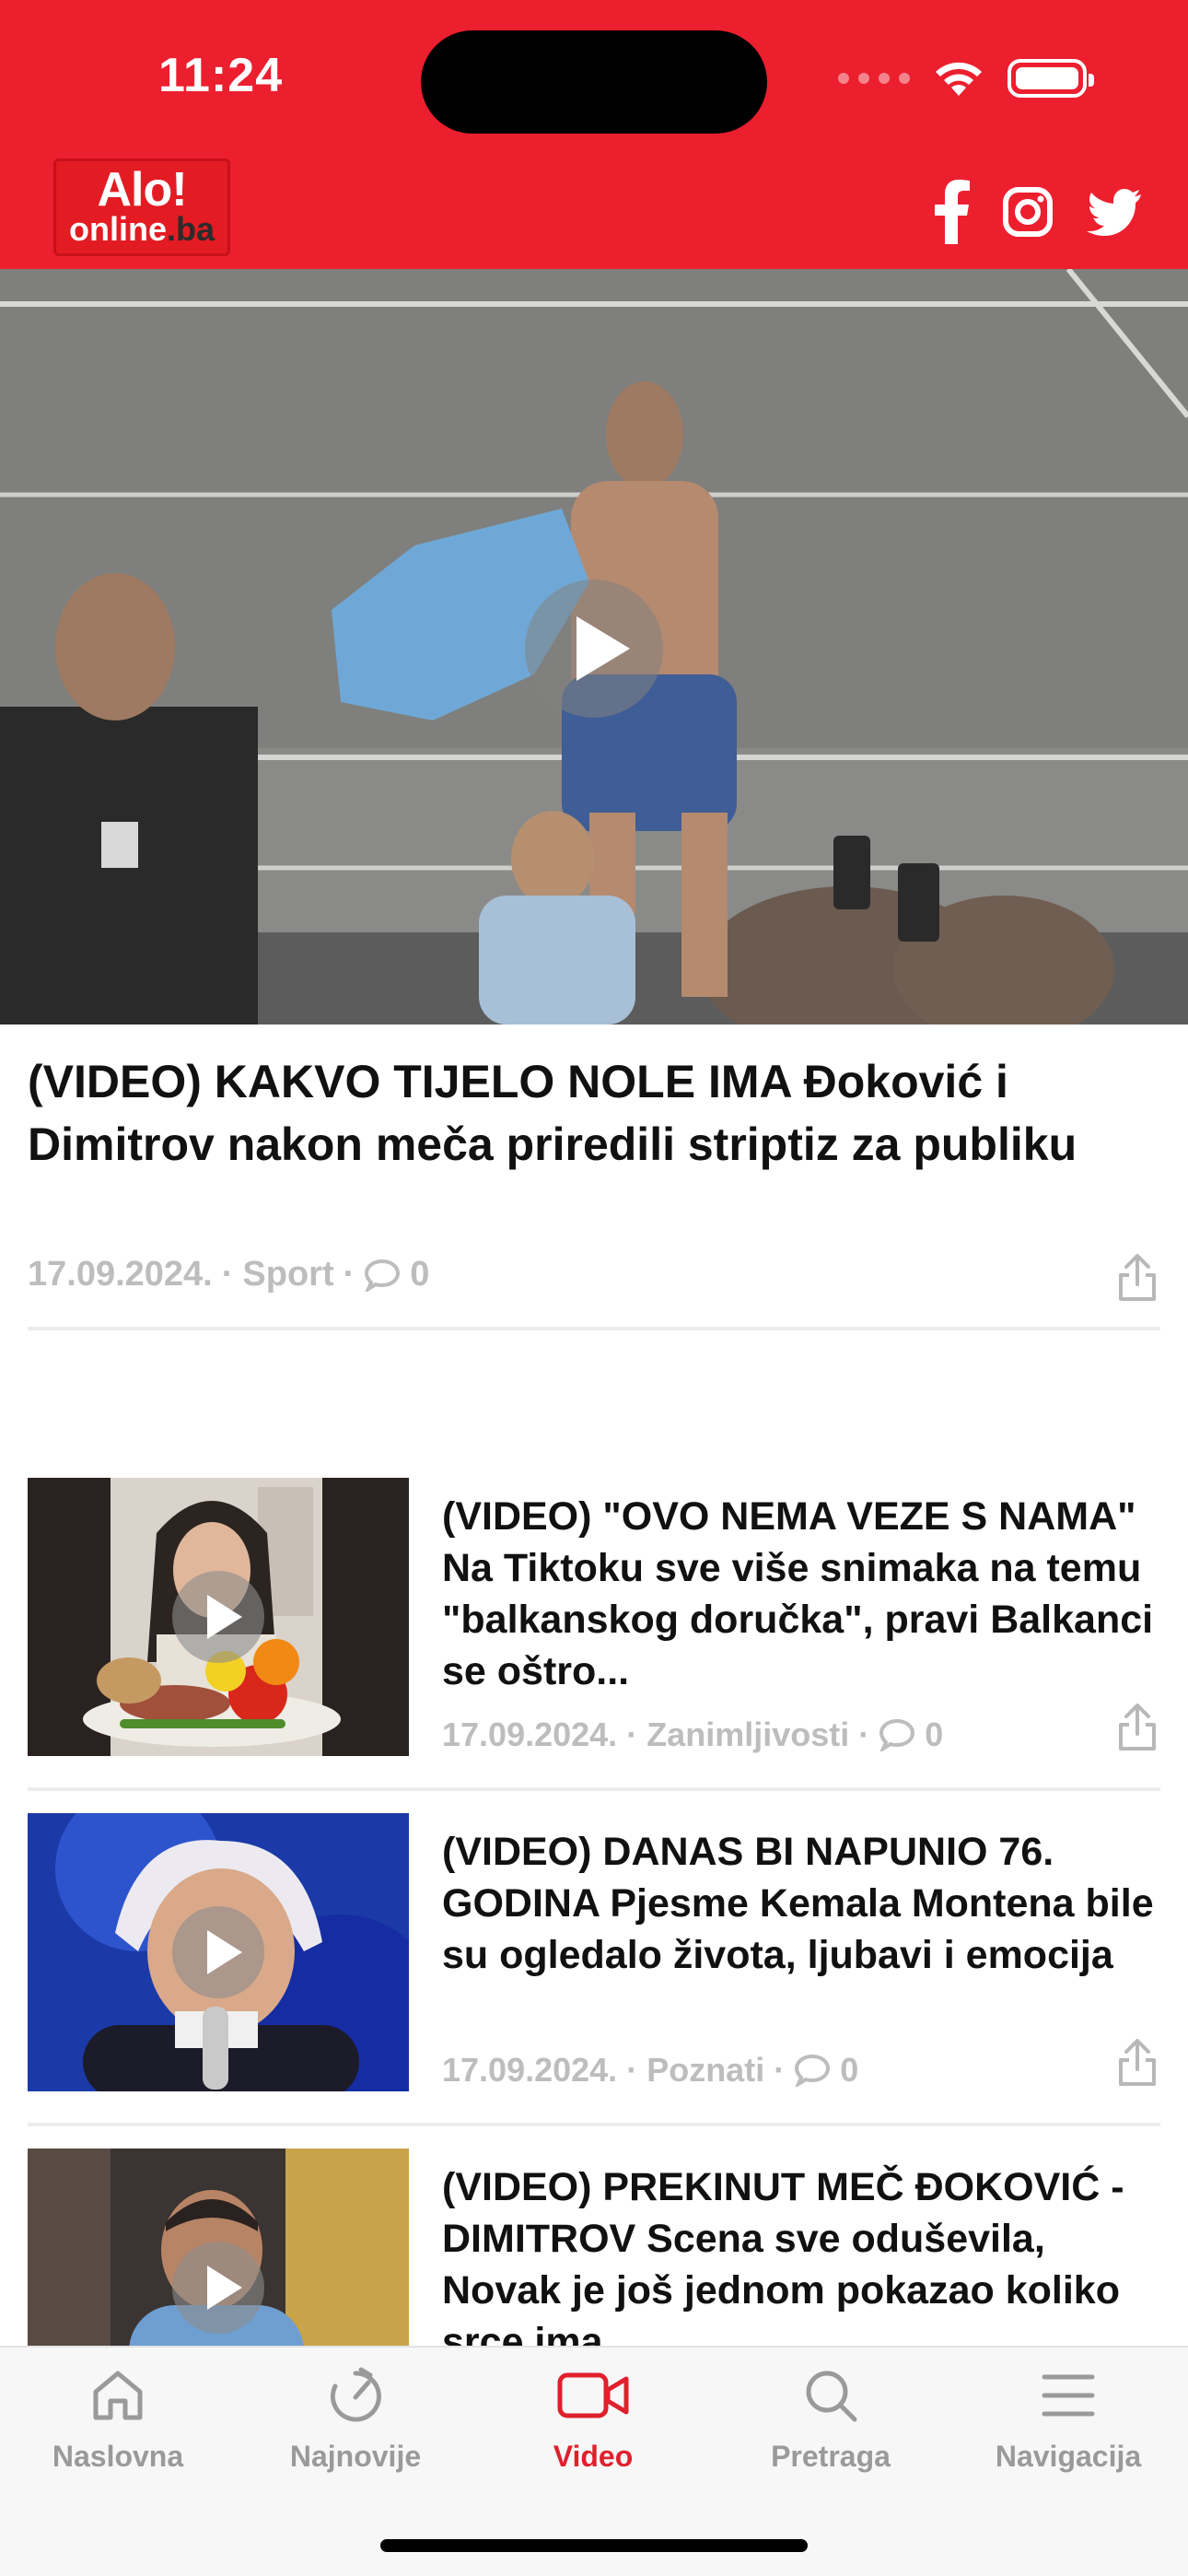 The height and width of the screenshot is (2576, 1188). Describe the element at coordinates (1050, 78) in the screenshot. I see `battery-icon` at that location.